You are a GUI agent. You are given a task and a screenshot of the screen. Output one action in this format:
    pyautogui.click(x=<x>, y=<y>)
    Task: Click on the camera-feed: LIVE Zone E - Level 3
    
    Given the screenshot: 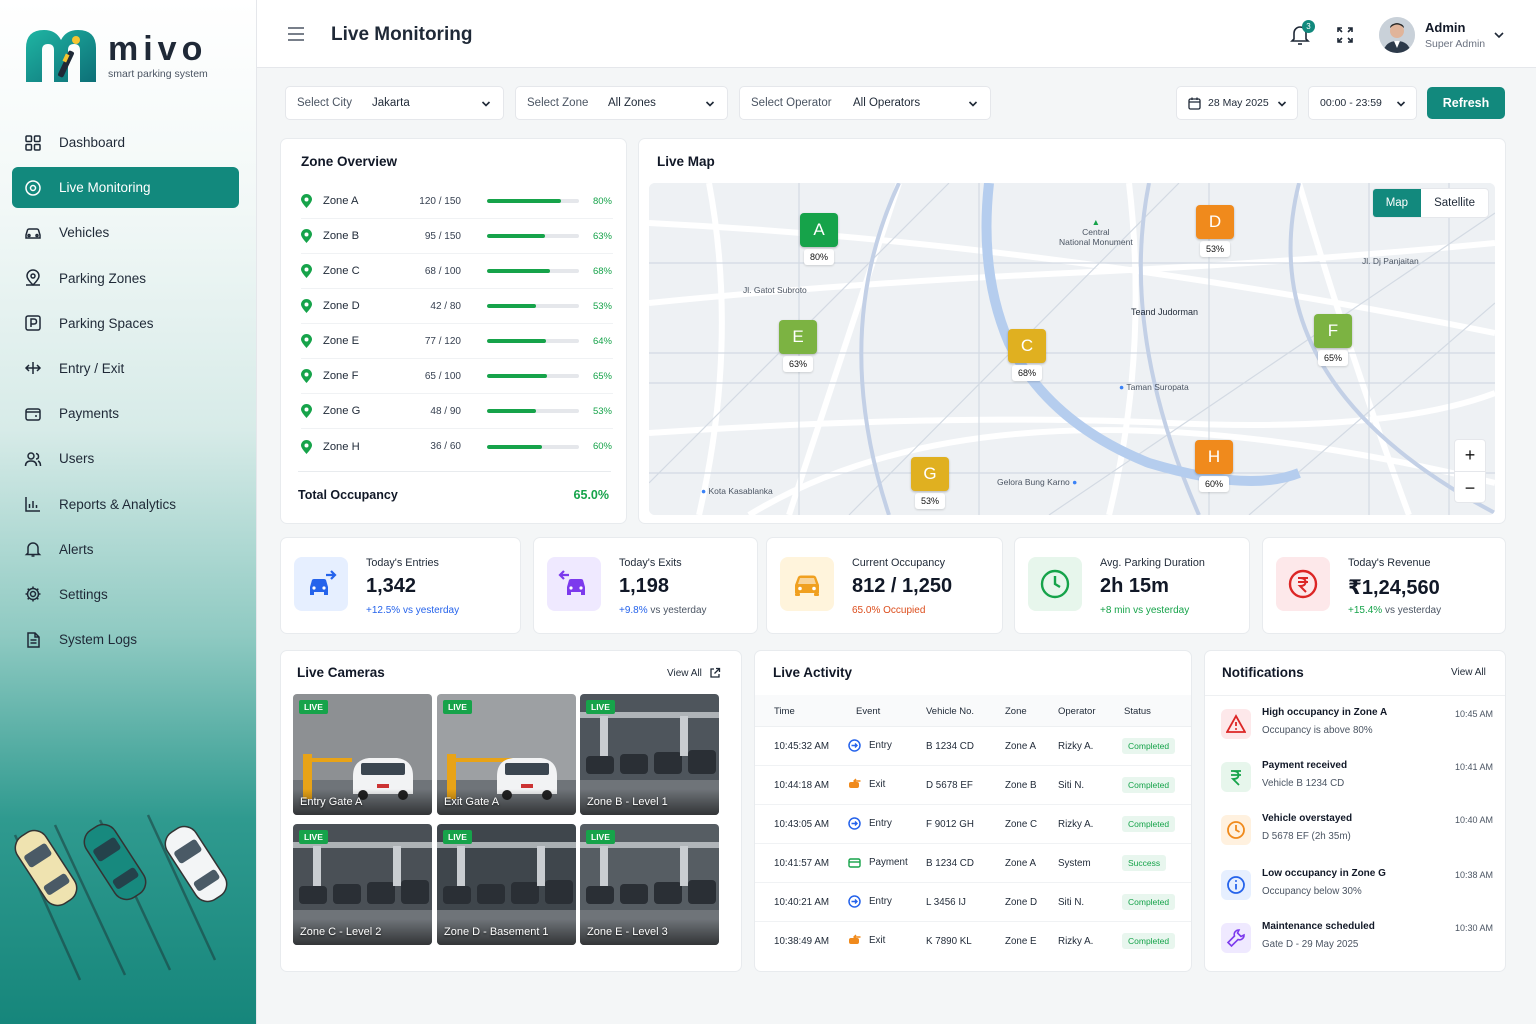 What is the action you would take?
    pyautogui.click(x=649, y=884)
    